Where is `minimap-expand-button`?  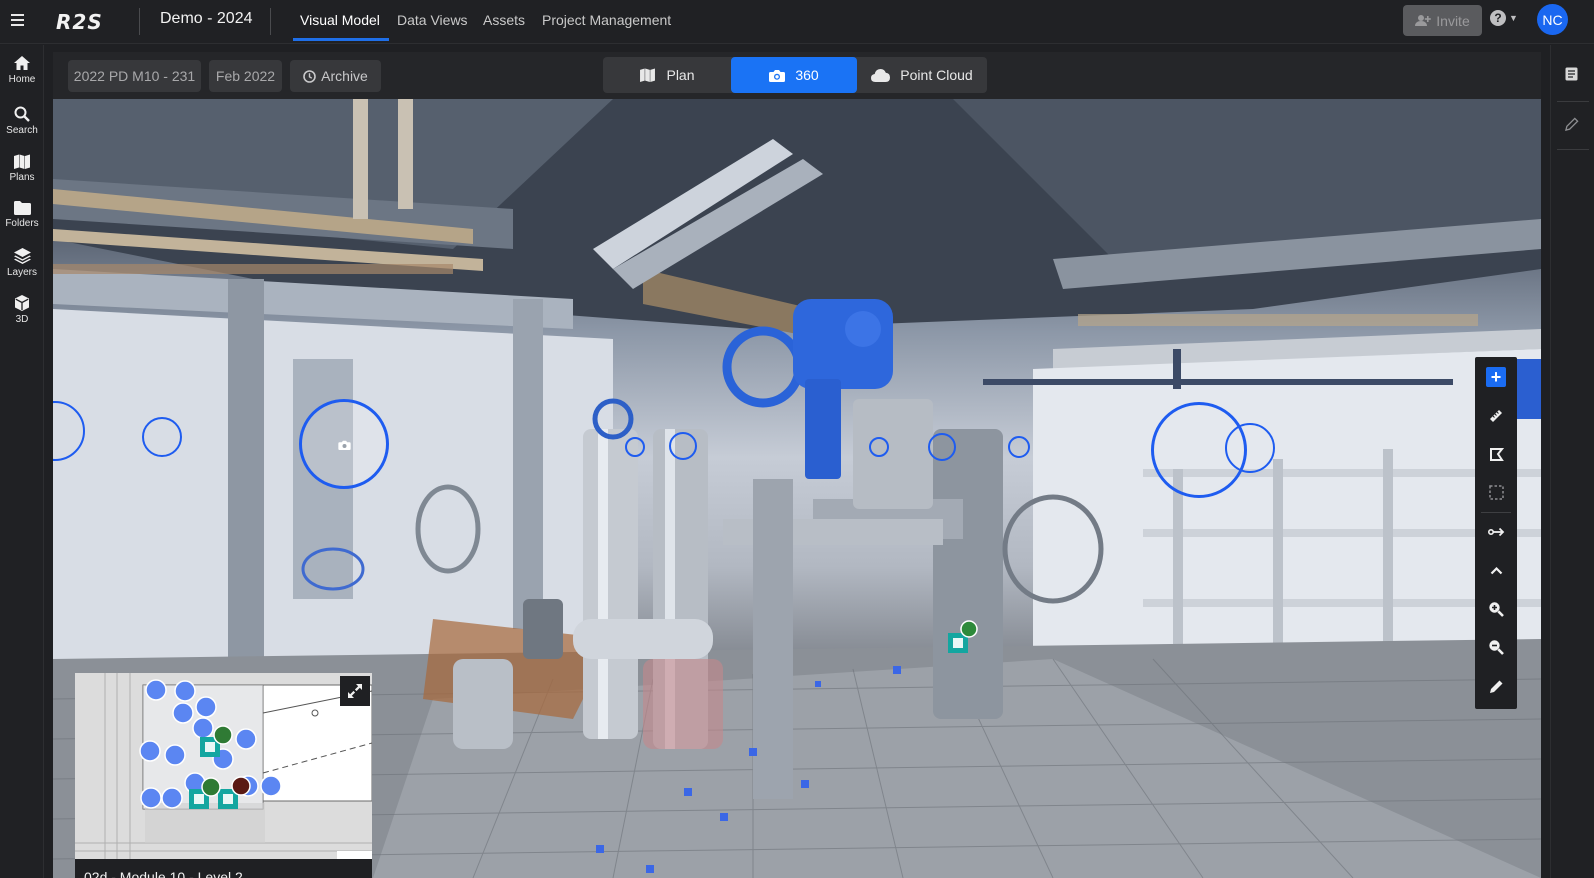
minimap-expand-button is located at coordinates (355, 691).